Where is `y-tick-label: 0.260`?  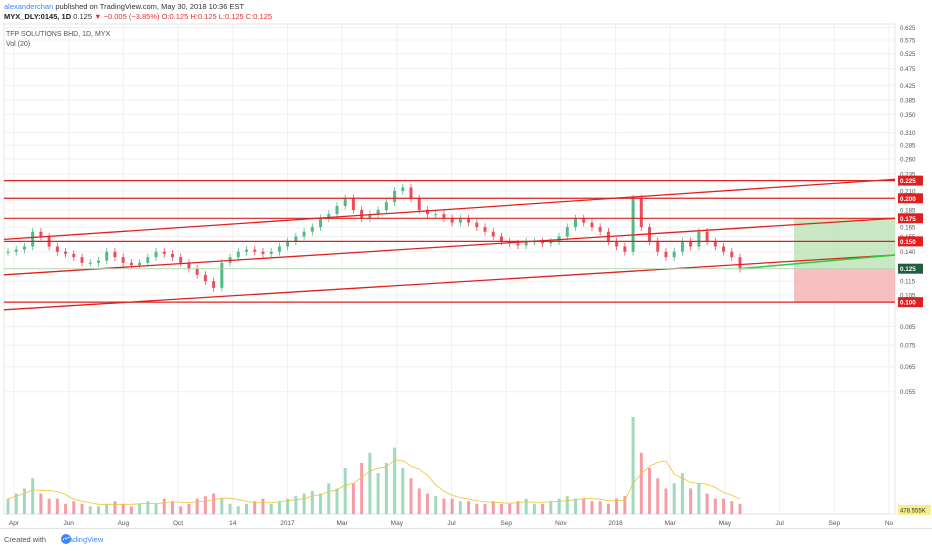
y-tick-label: 0.260 is located at coordinates (908, 159).